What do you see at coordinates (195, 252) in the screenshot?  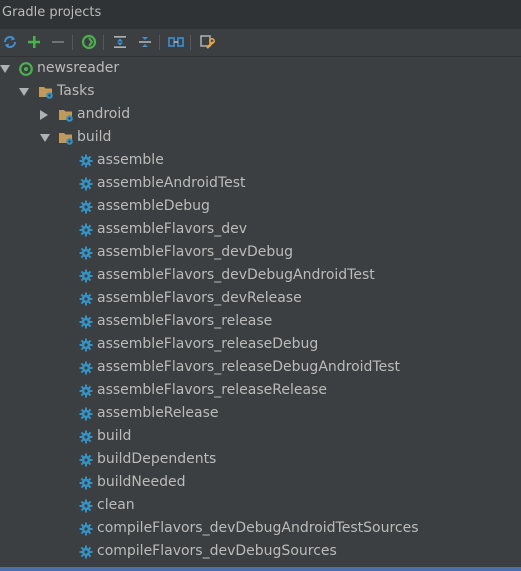 I see `task-label: assembleFlavors_devDebug` at bounding box center [195, 252].